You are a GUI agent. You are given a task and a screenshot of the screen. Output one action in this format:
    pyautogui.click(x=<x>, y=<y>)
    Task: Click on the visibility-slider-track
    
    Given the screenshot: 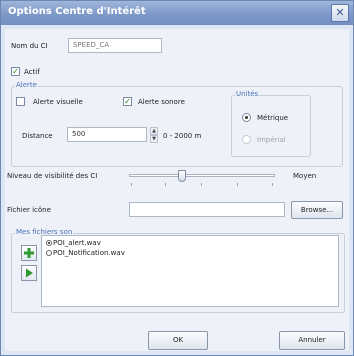 What is the action you would take?
    pyautogui.click(x=202, y=175)
    